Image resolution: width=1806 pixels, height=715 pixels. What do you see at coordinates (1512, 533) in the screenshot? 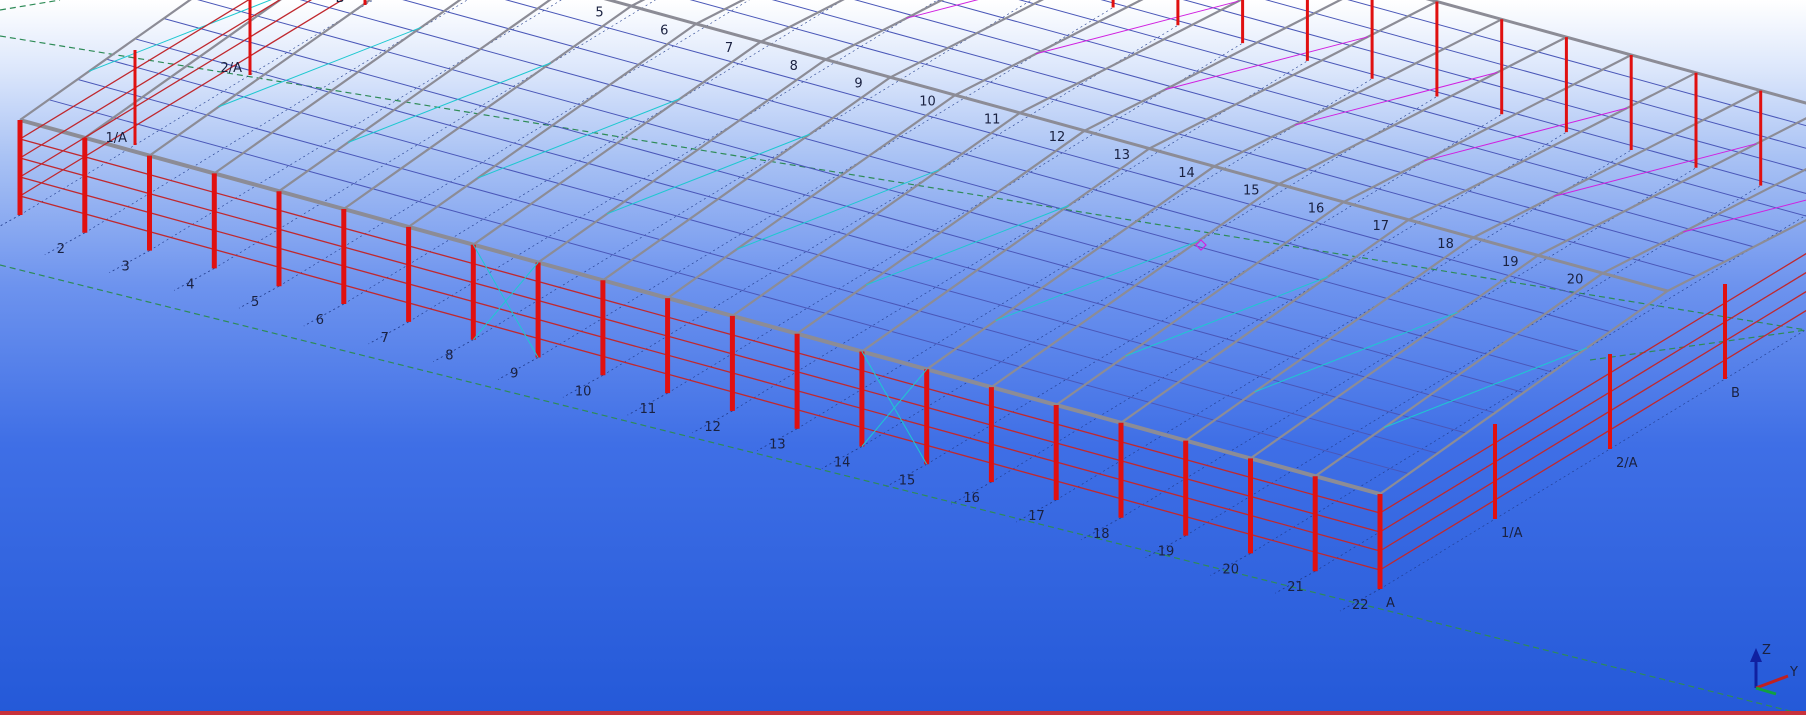
I see `grid-label-right: 1/A` at bounding box center [1512, 533].